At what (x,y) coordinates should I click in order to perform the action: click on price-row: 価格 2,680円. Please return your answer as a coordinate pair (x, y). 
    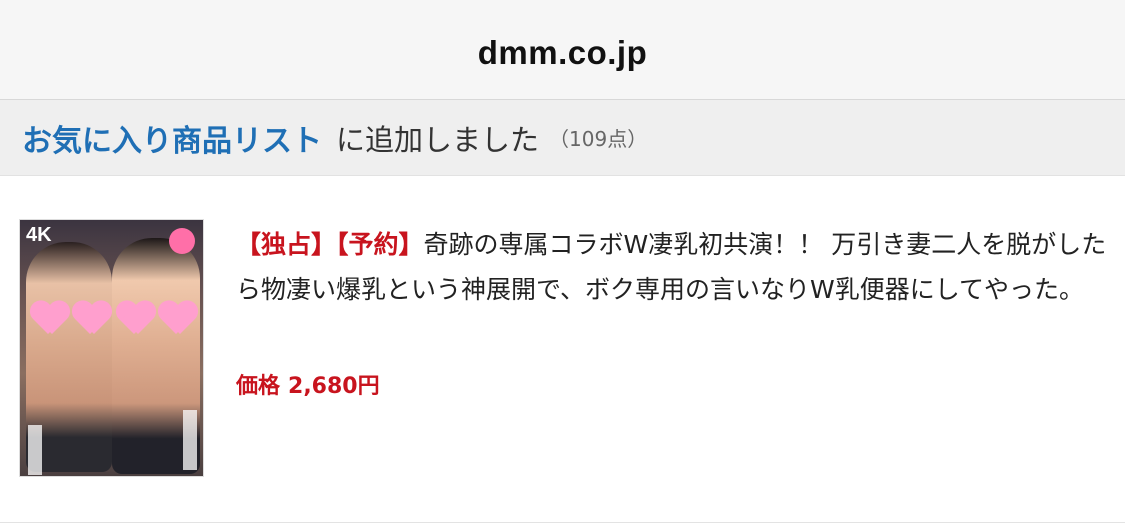
    Looking at the image, I should click on (308, 384).